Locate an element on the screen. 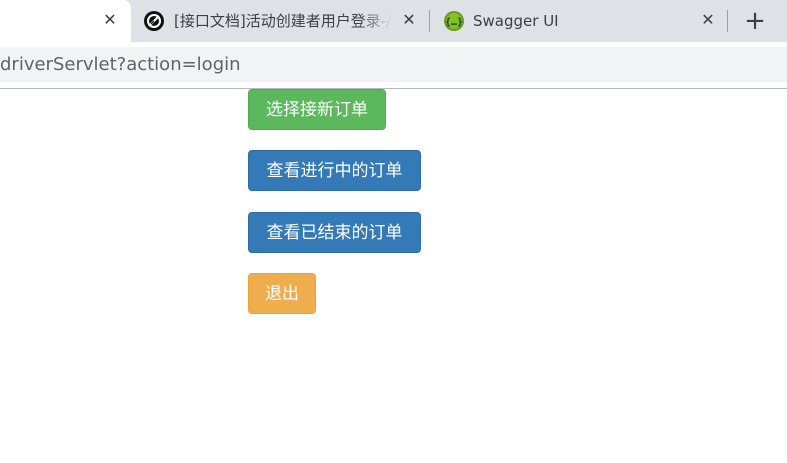 The image size is (787, 463). address-bar: driverServlet?action=login is located at coordinates (393, 64).